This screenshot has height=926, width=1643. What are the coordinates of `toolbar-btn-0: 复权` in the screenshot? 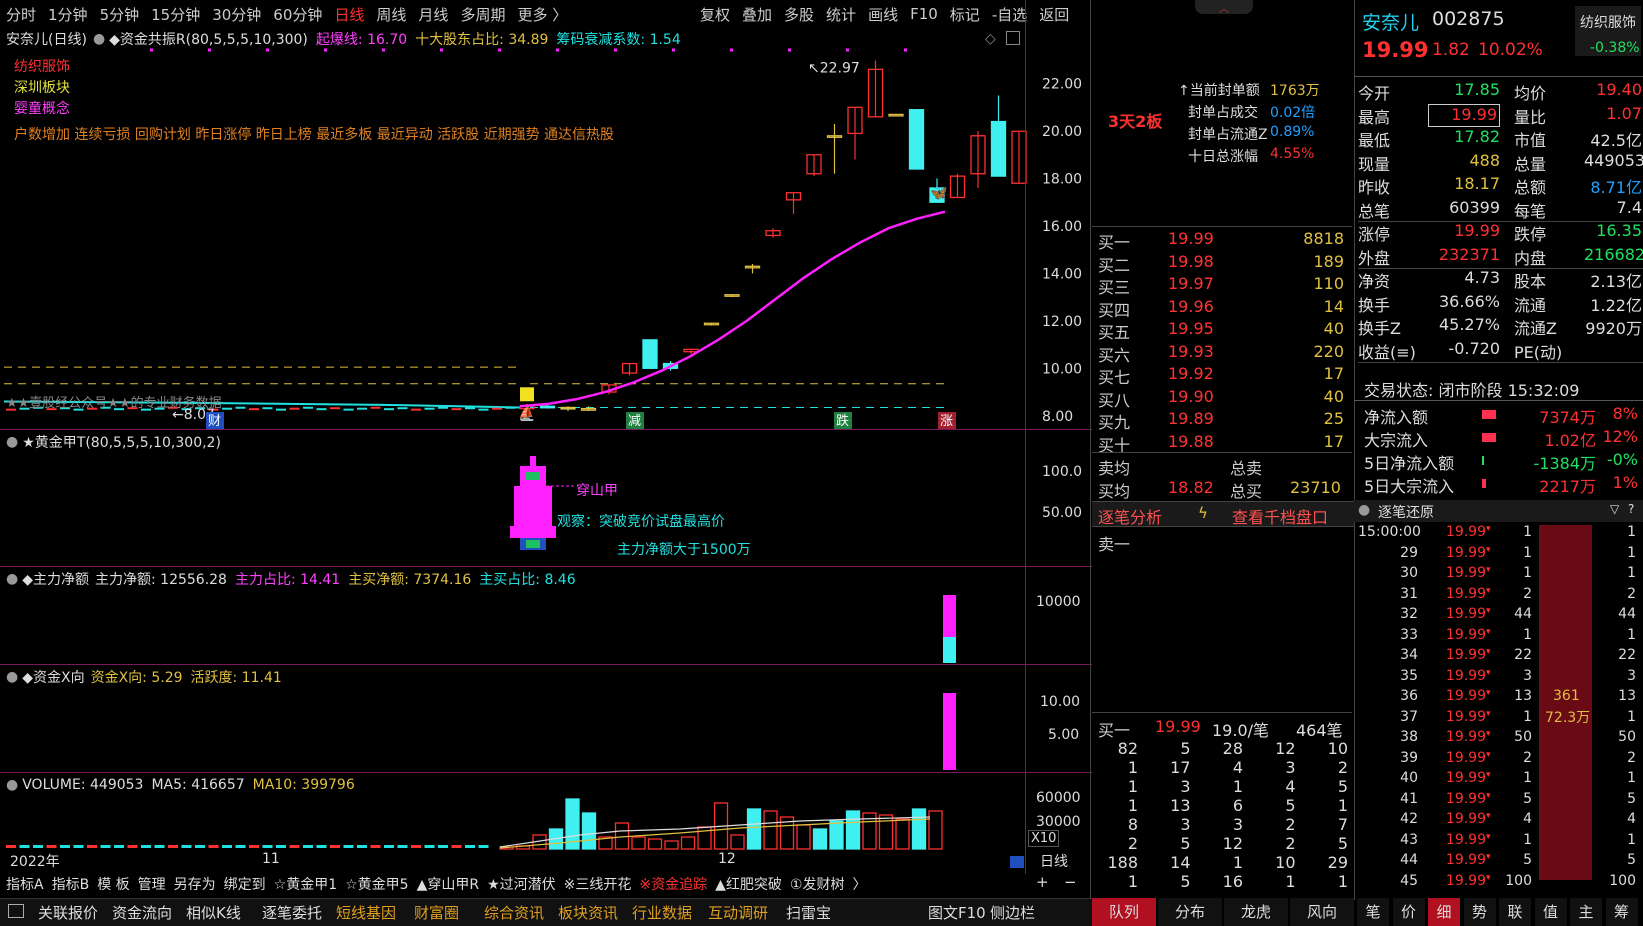 It's located at (715, 14).